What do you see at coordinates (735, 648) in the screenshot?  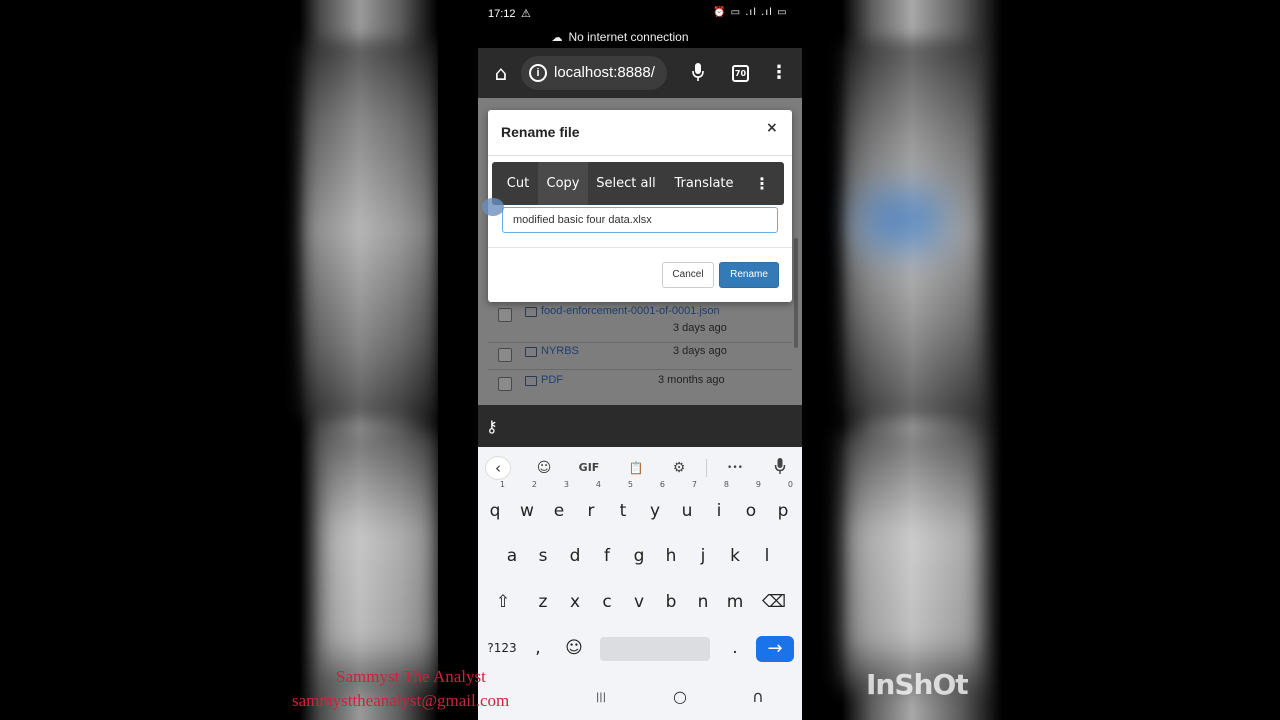 I see `period-key: .` at bounding box center [735, 648].